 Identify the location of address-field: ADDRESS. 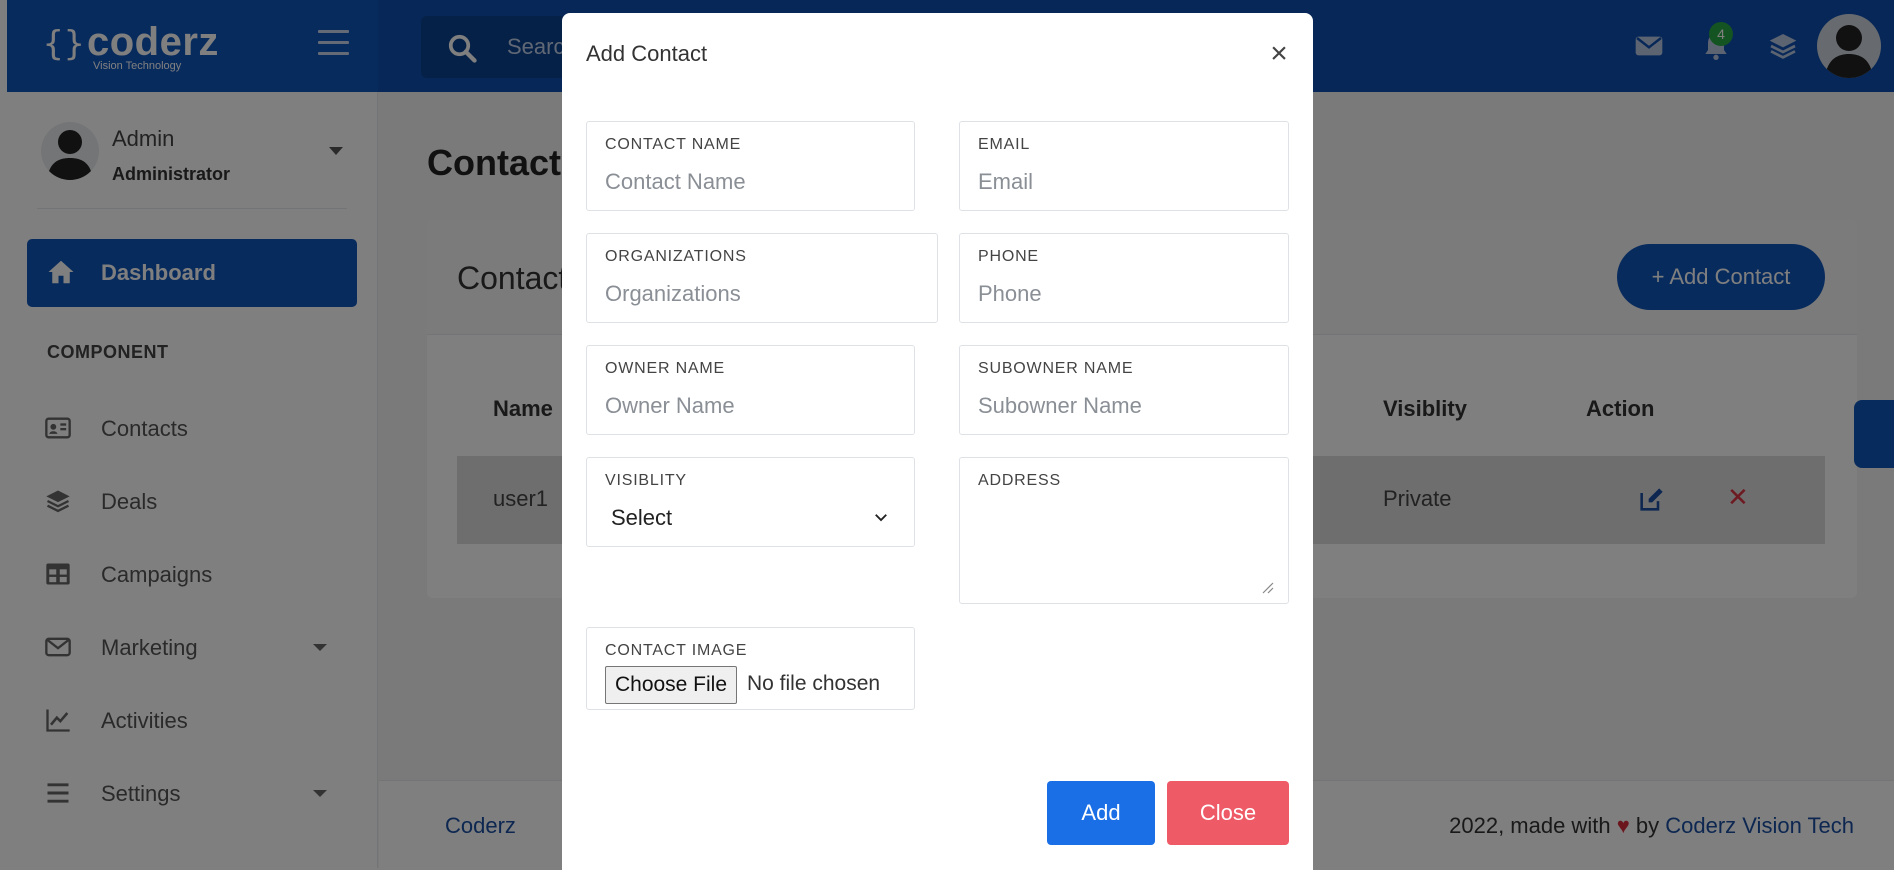
(1124, 530).